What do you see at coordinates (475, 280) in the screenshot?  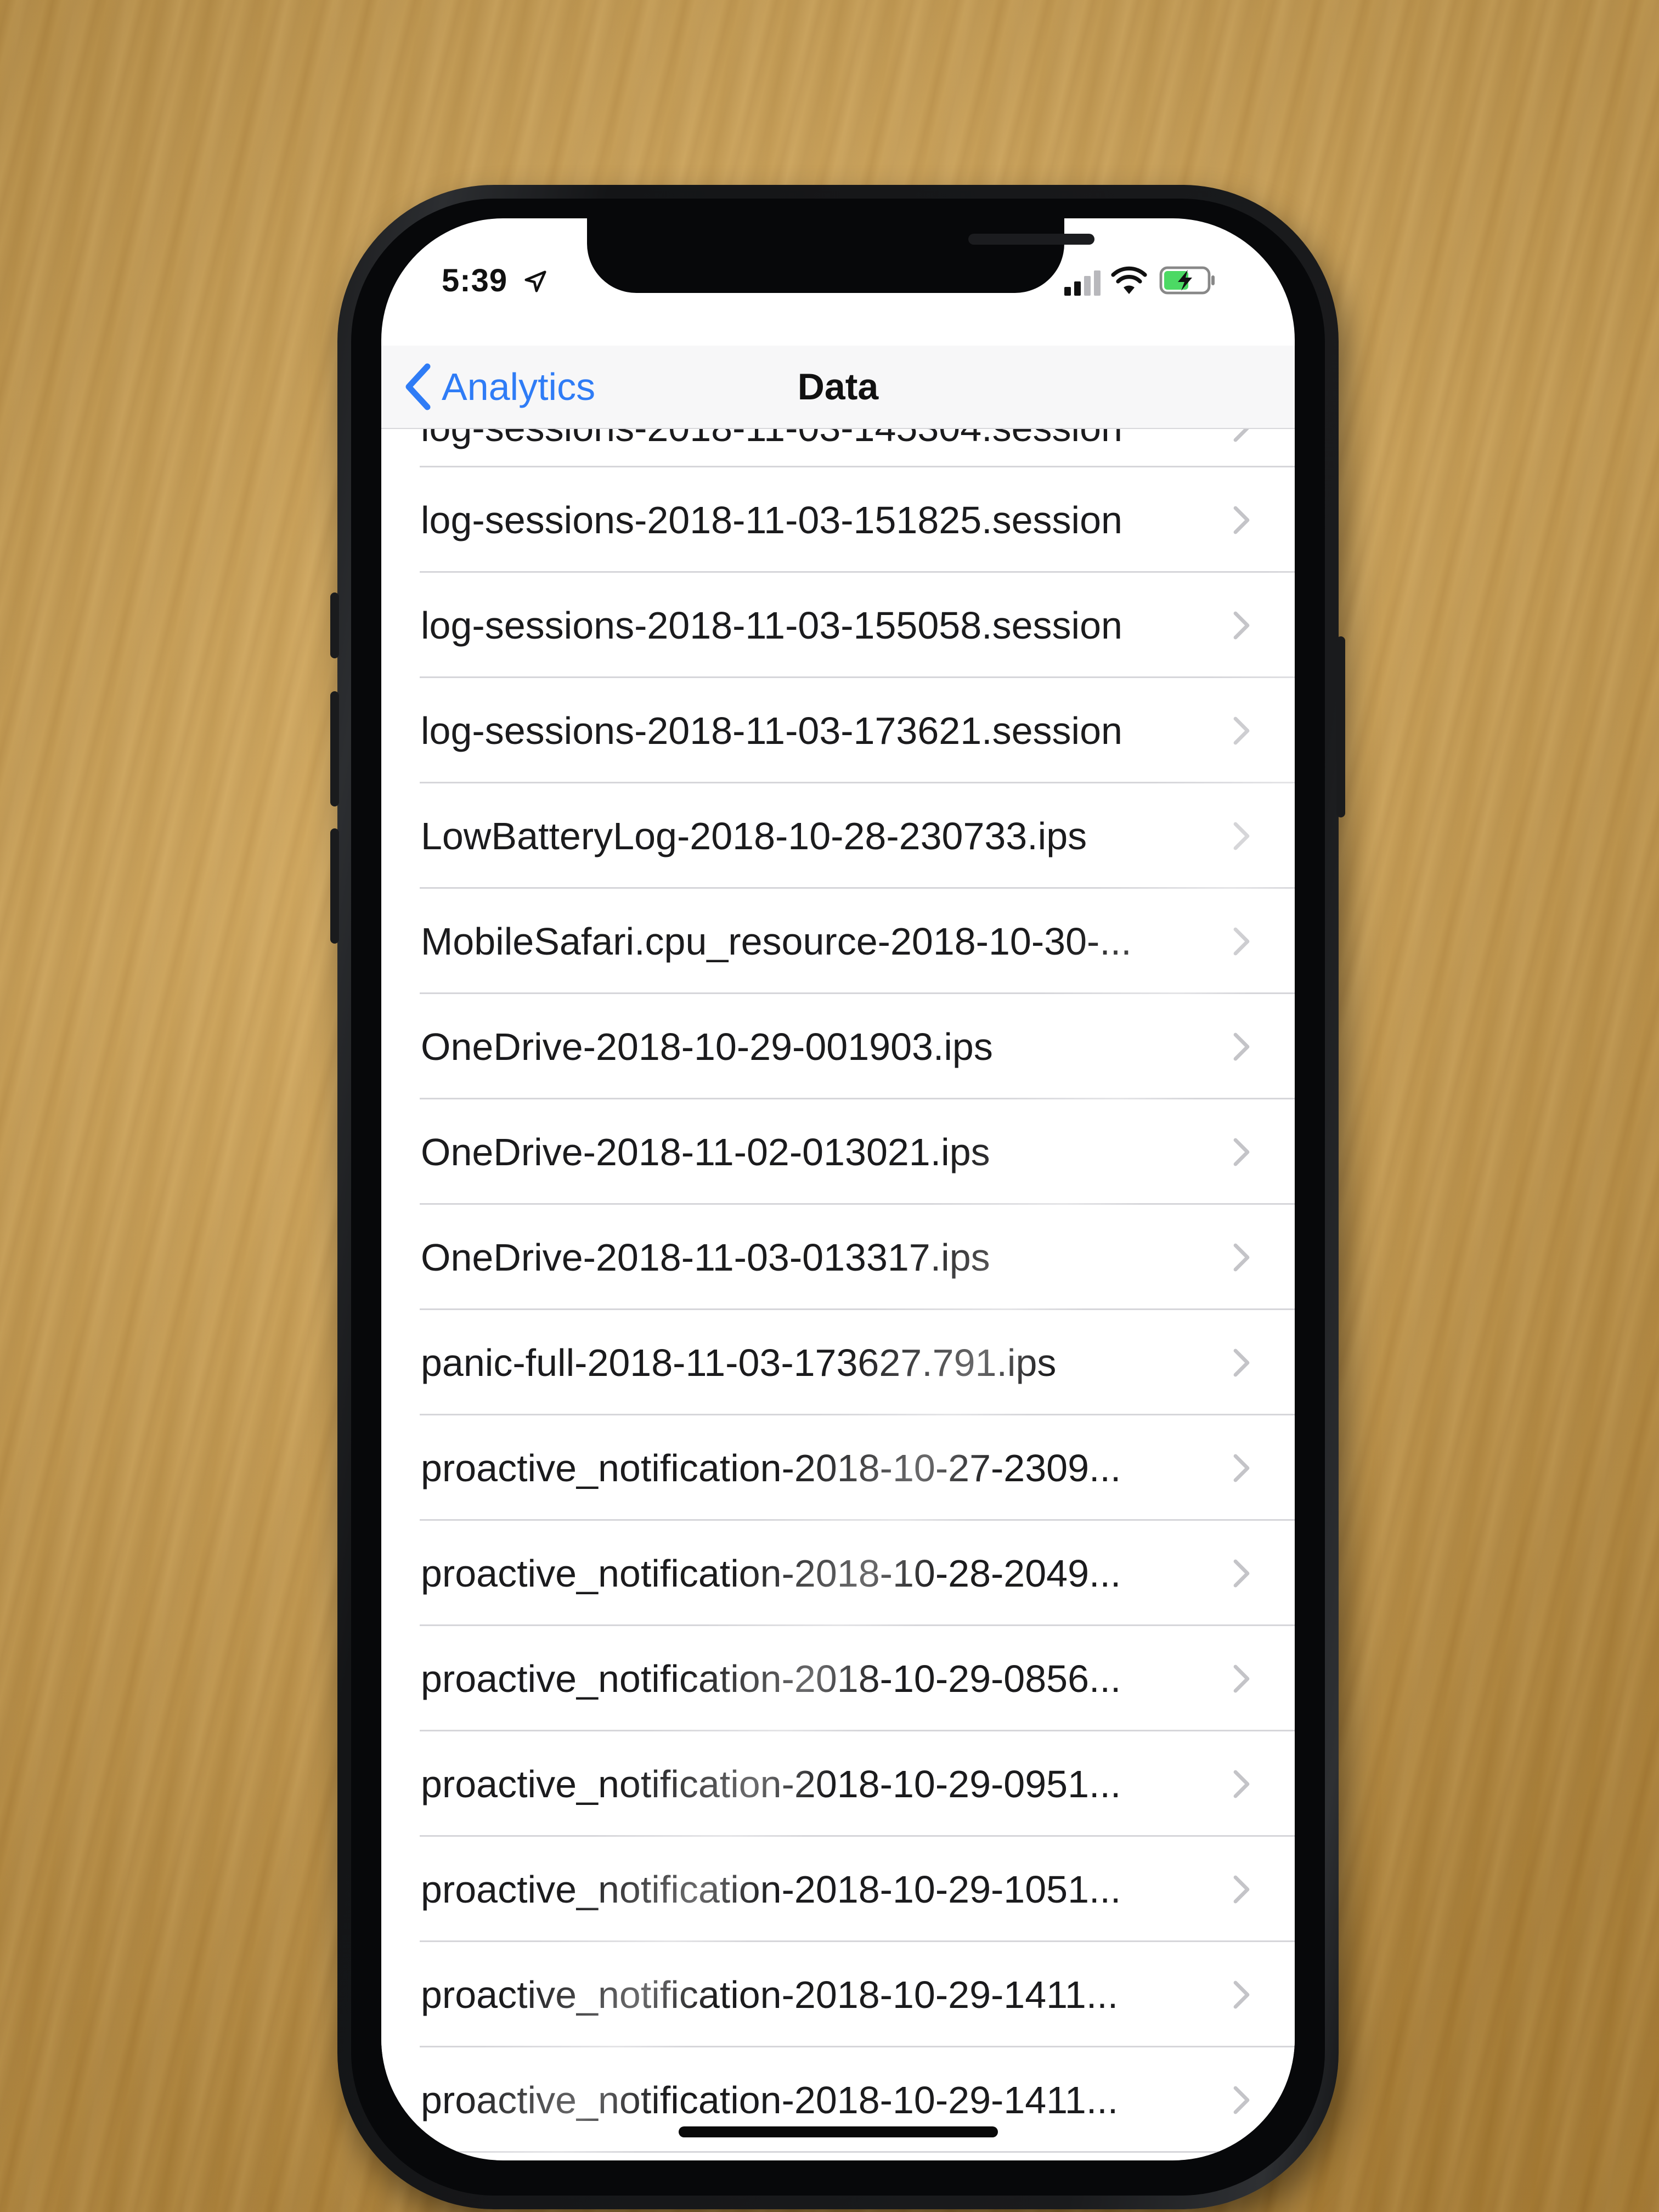 I see `status-time: 5:39` at bounding box center [475, 280].